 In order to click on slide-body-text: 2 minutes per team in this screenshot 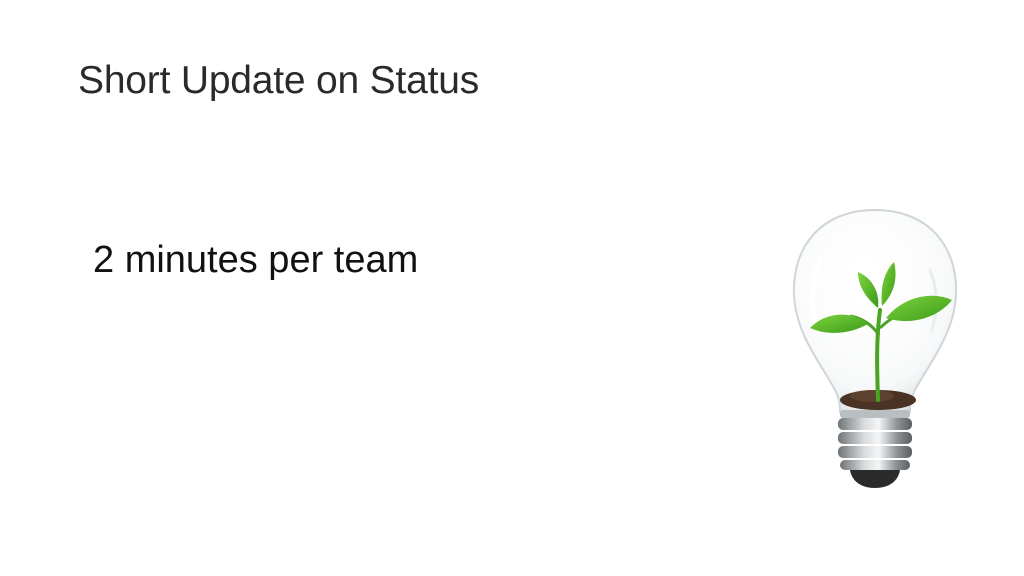, I will do `click(256, 260)`.